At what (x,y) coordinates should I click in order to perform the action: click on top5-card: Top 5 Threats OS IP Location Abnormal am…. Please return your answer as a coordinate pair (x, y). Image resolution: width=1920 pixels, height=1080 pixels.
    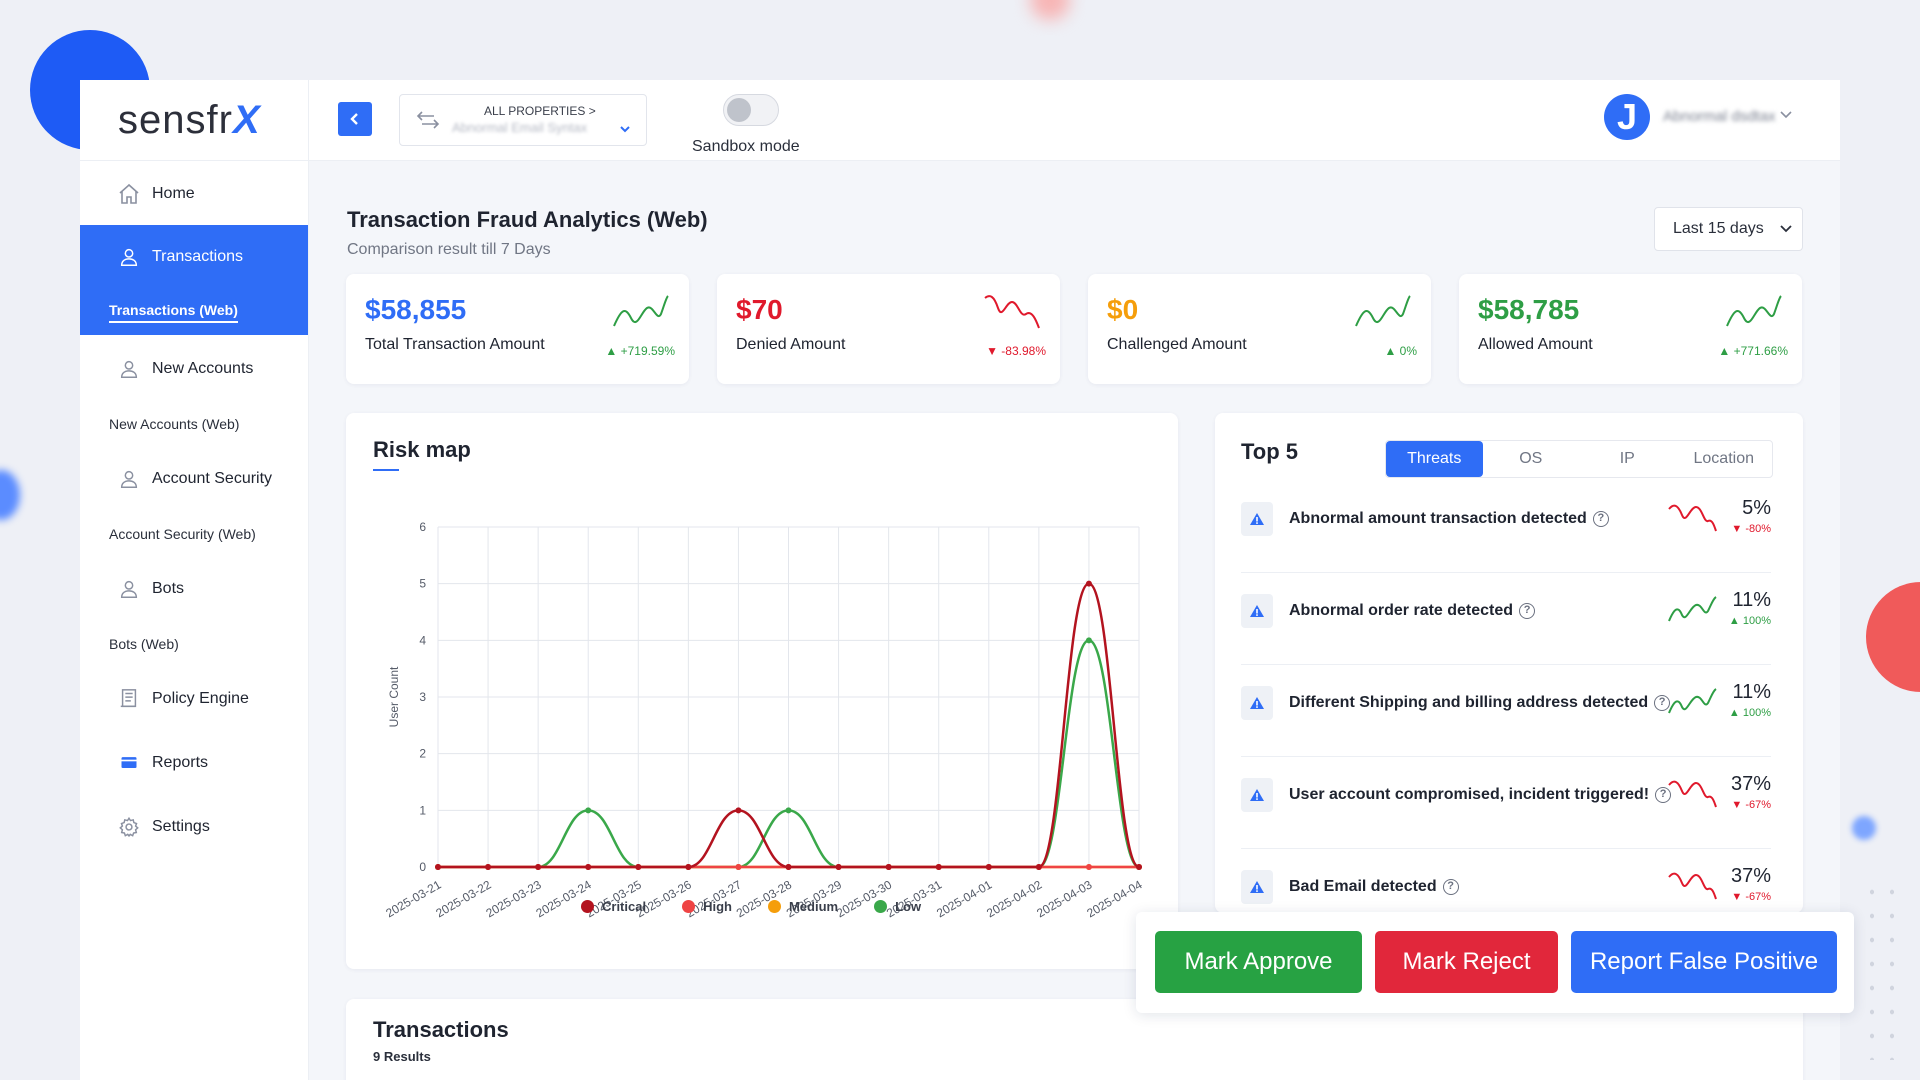
    Looking at the image, I should click on (1509, 663).